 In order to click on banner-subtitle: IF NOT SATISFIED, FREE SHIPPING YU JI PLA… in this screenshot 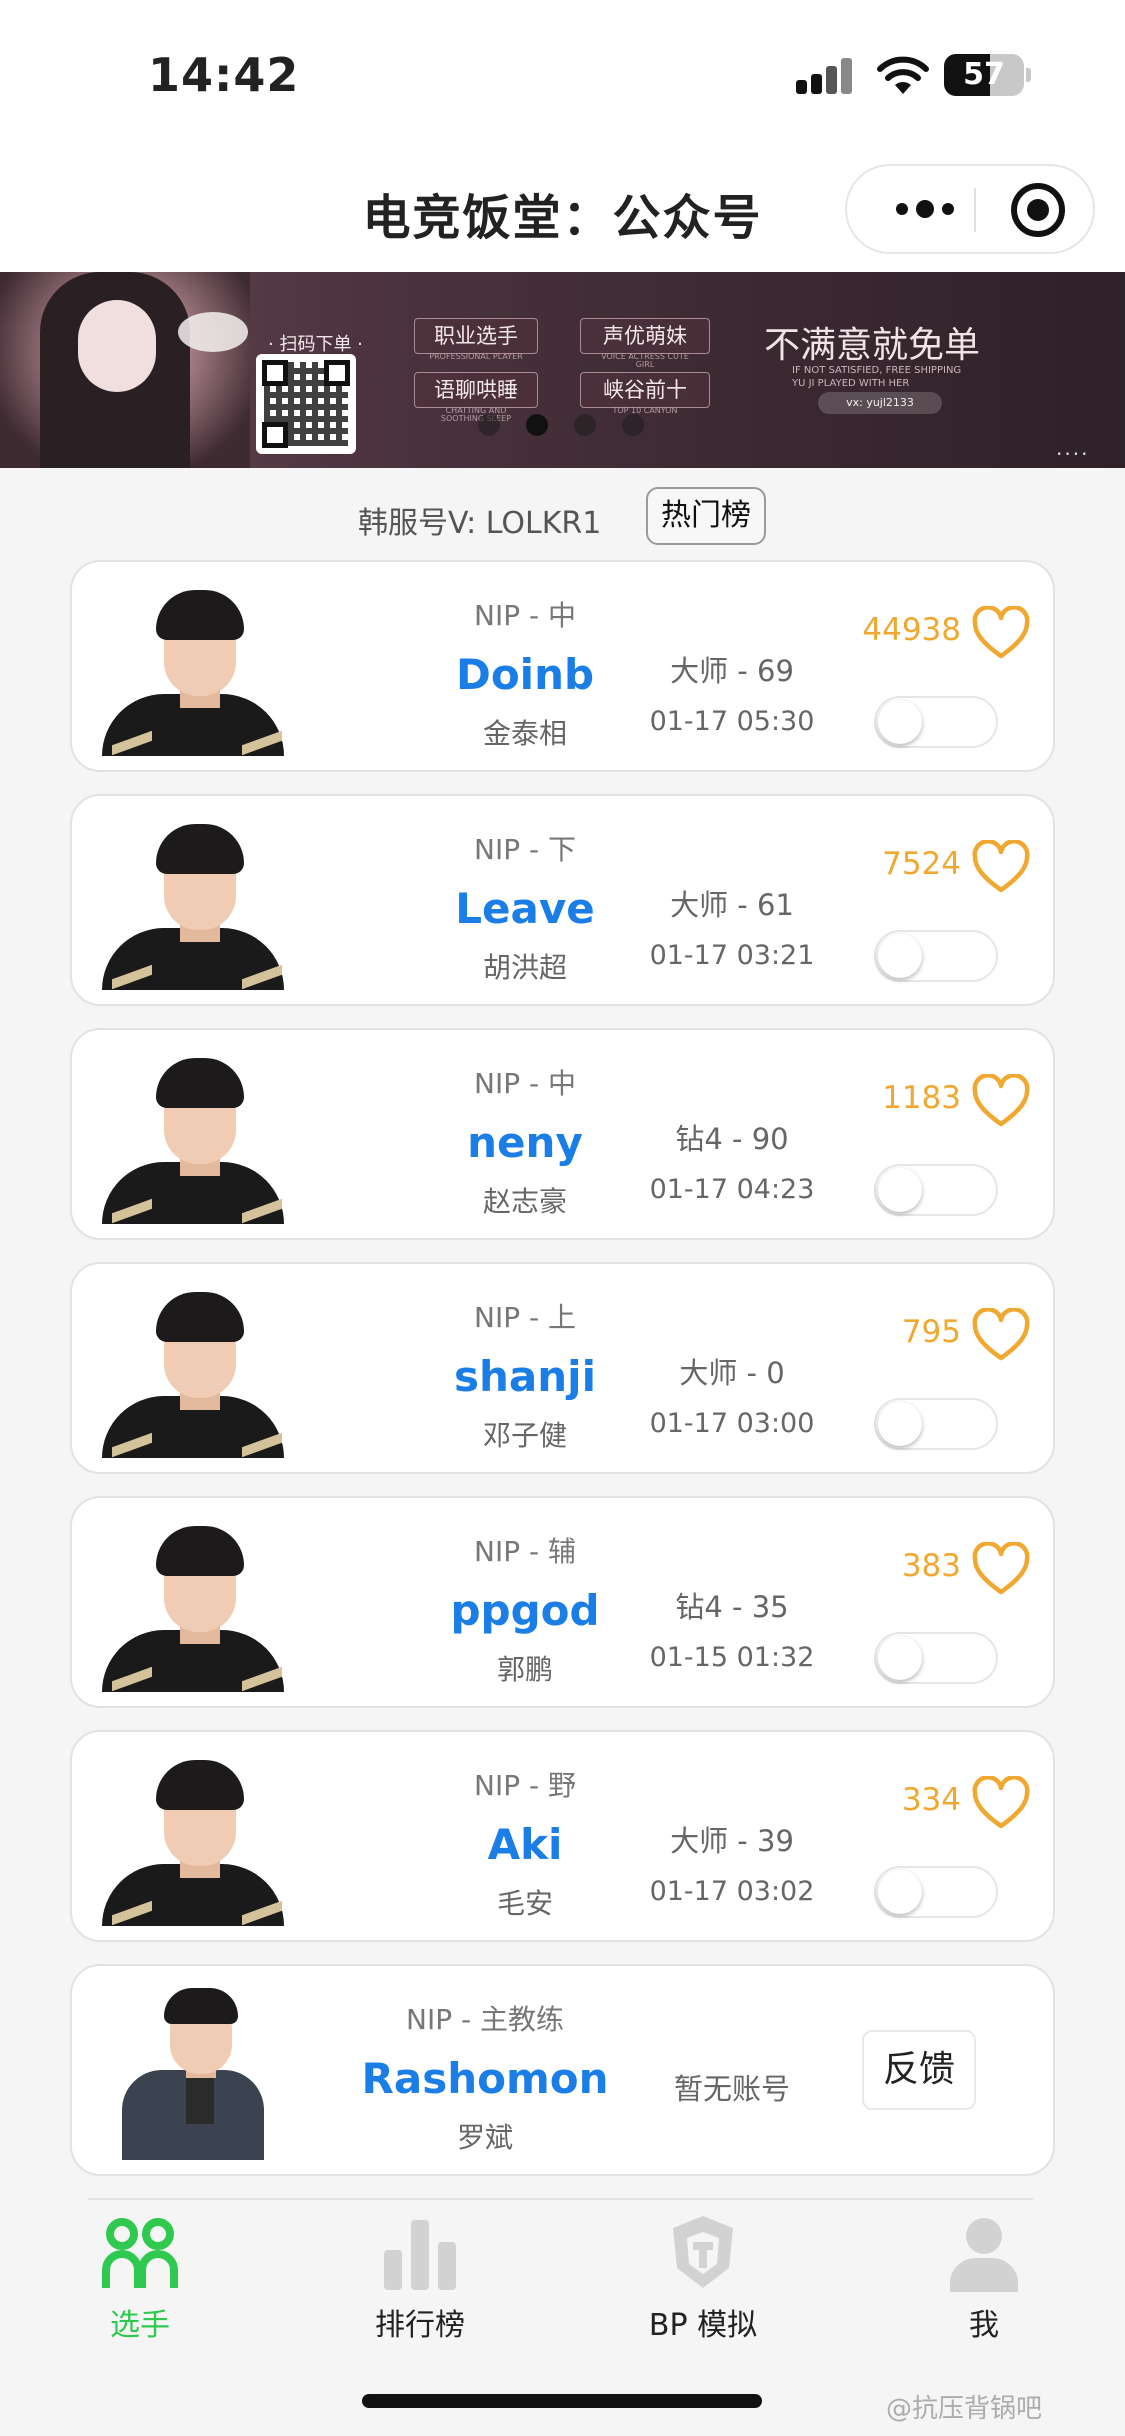, I will do `click(877, 377)`.